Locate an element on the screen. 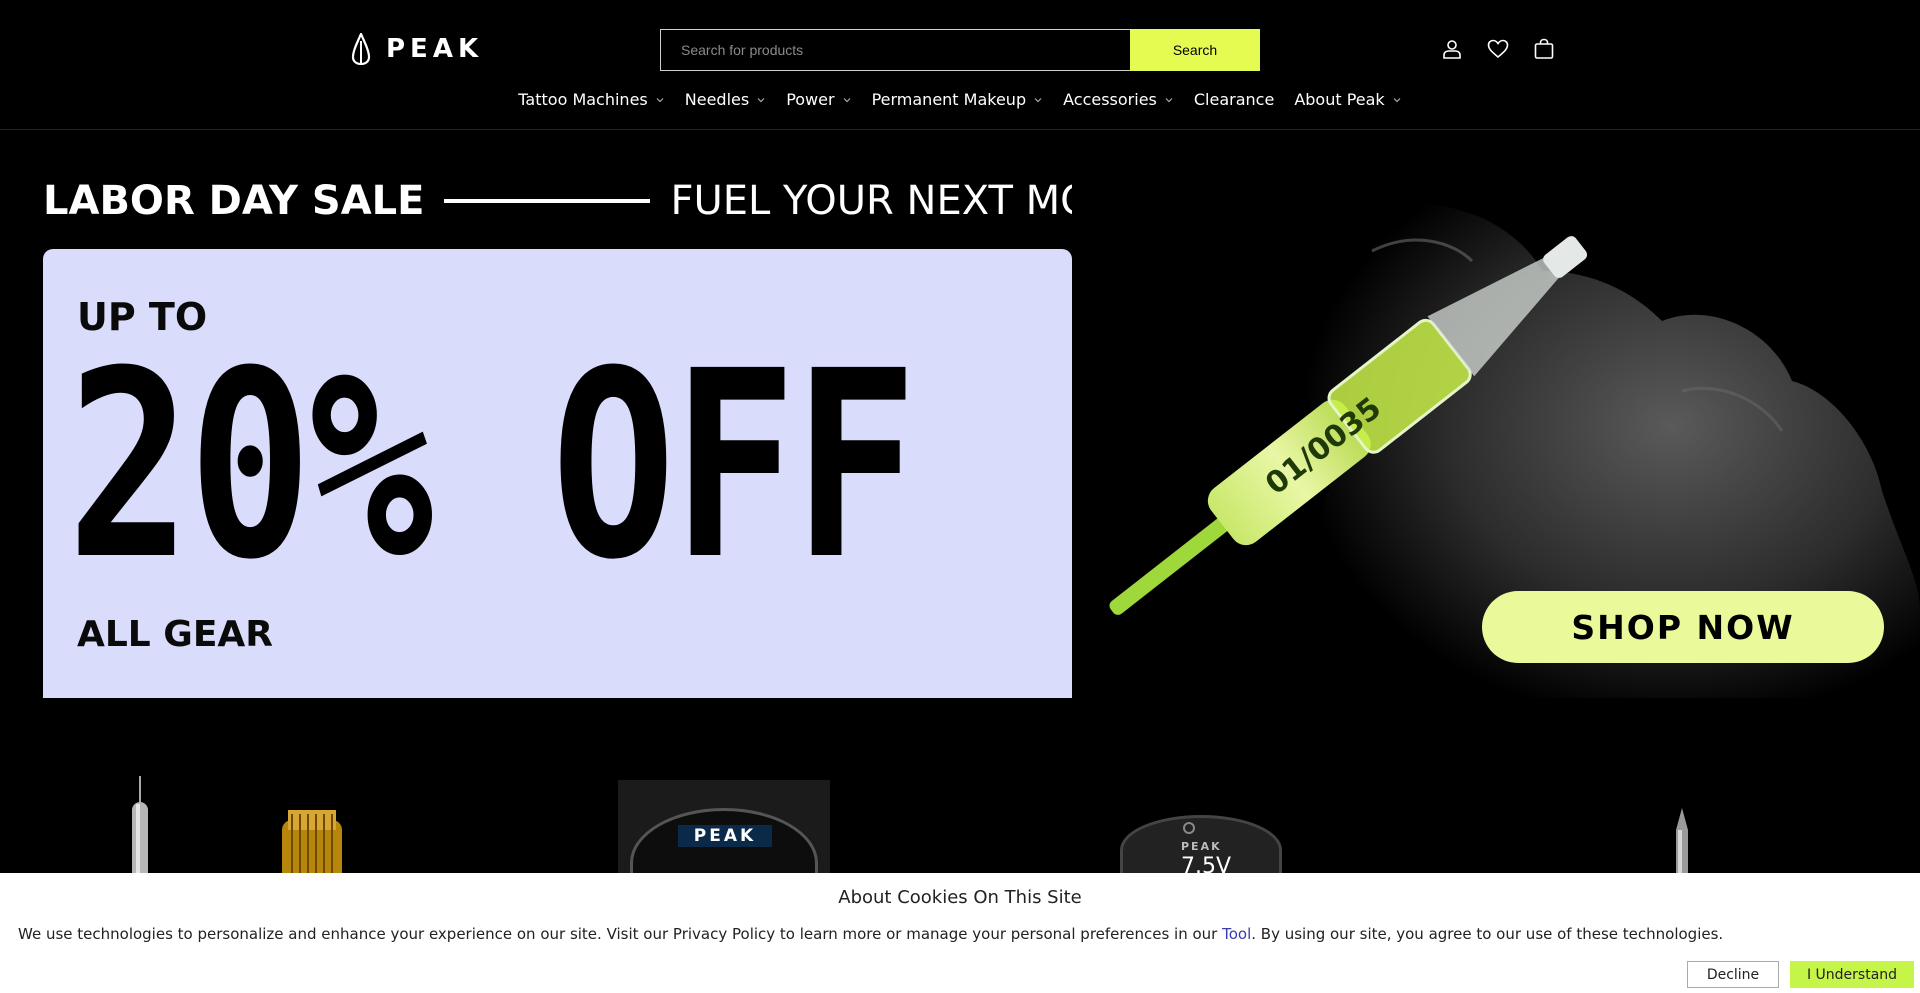  device-logo: PEAK is located at coordinates (725, 836).